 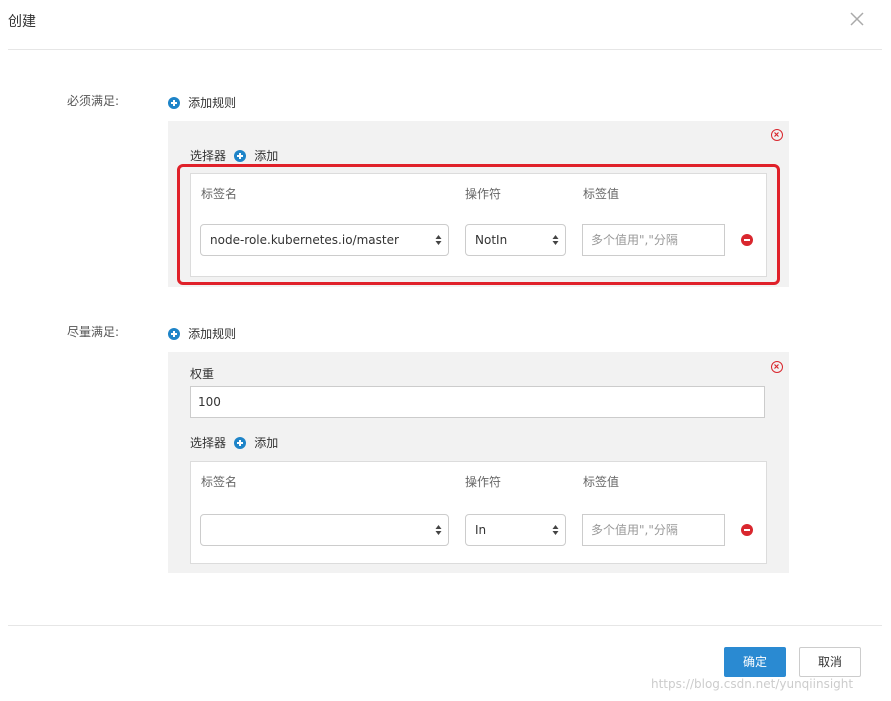 I want to click on required-selector-header: 选择器 添加, so click(x=234, y=155).